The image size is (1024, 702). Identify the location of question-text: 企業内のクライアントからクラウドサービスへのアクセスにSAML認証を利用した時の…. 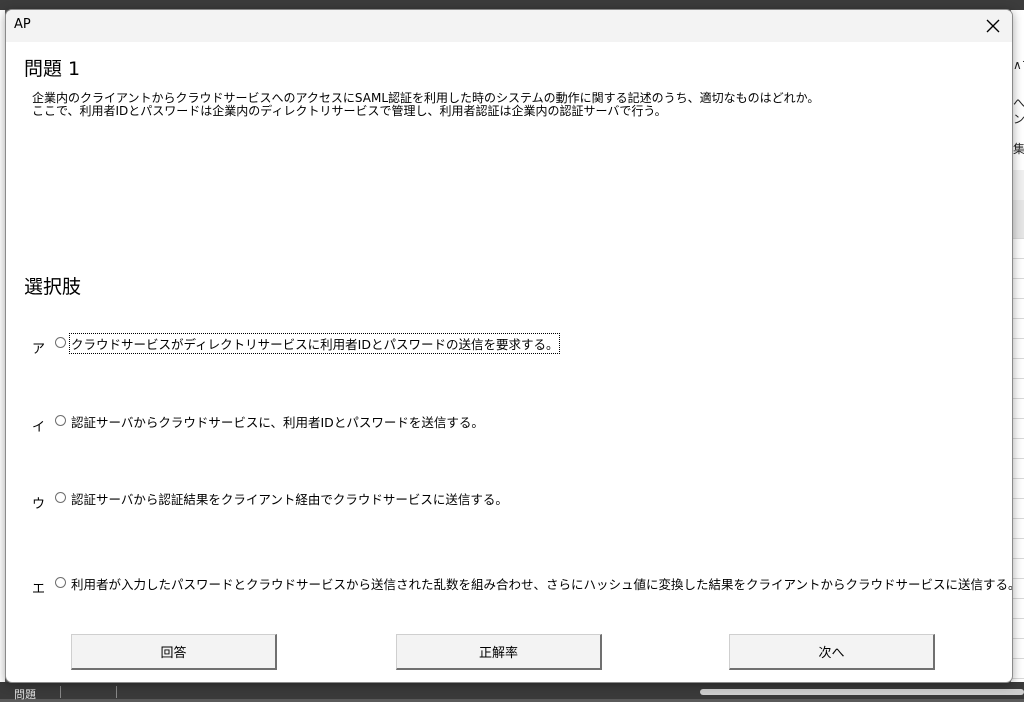
(425, 105).